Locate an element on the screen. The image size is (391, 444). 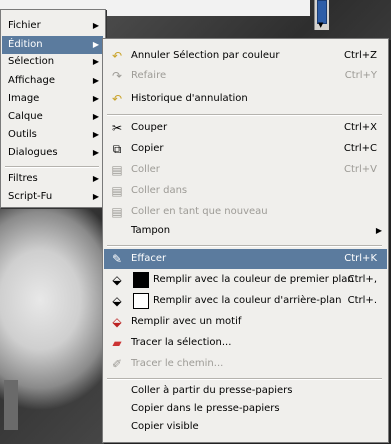
menu-item-paste: ▤ Coller Ctrl+V is located at coordinates (245, 170).